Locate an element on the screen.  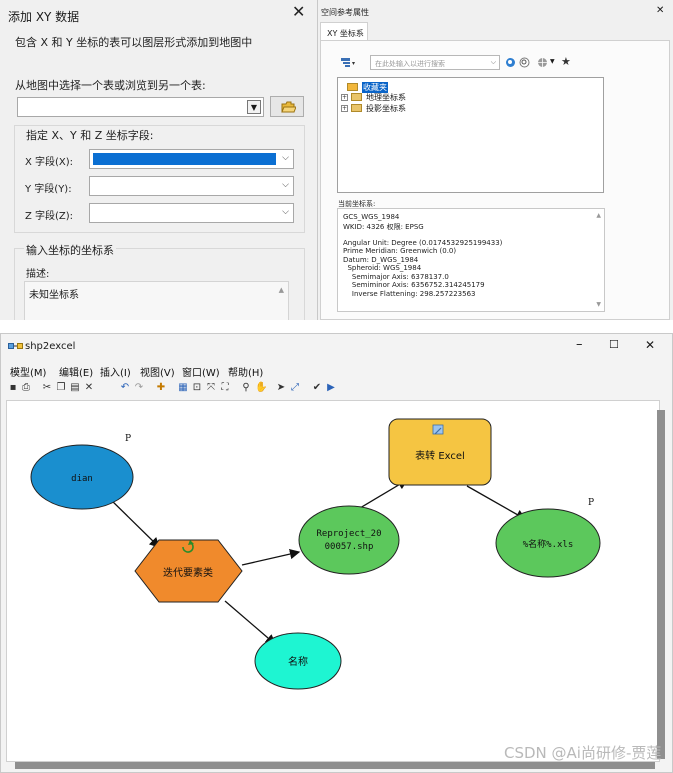
table-select: ▼ is located at coordinates (140, 107).